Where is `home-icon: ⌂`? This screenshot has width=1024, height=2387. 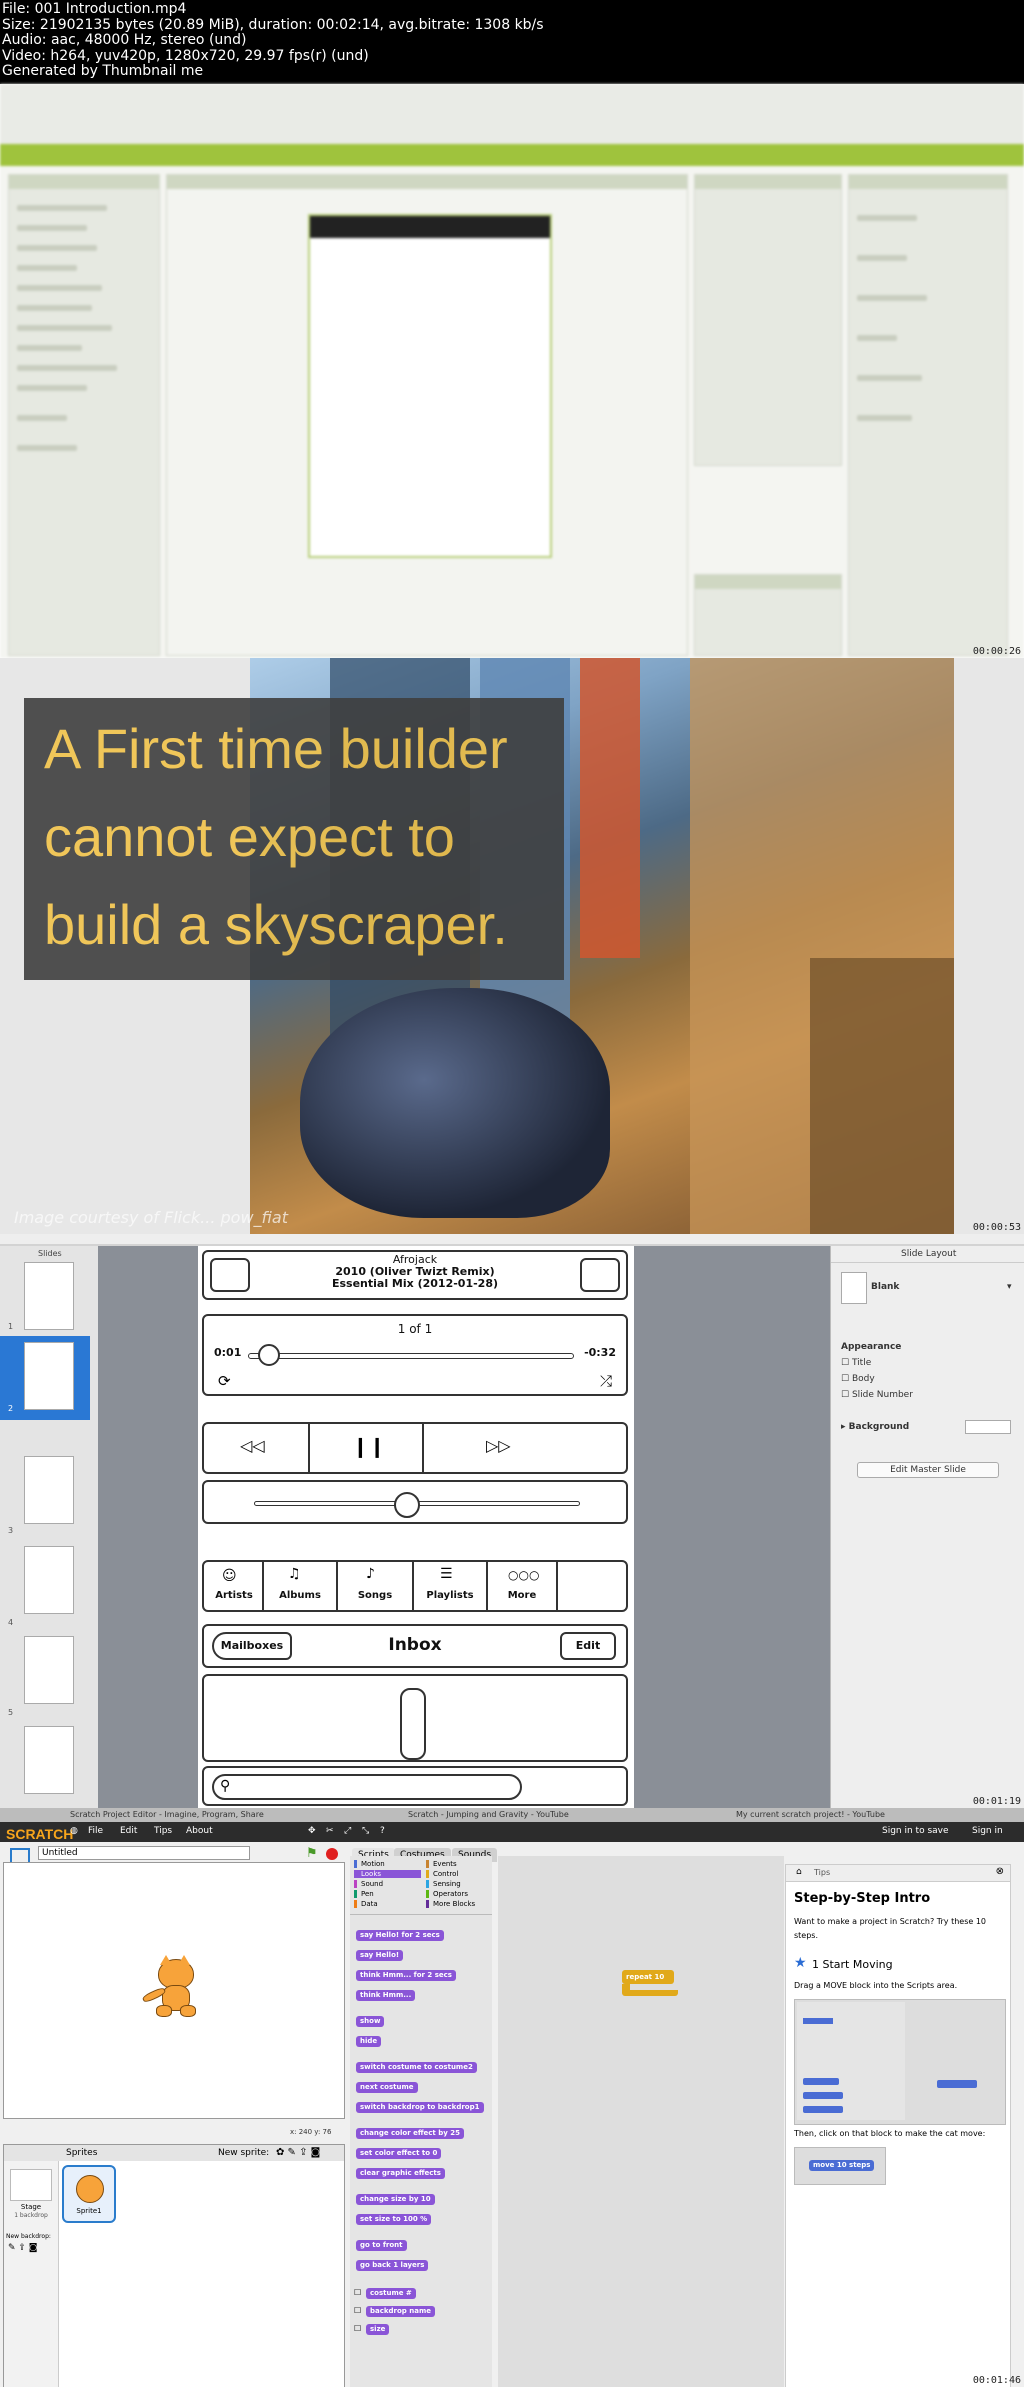
home-icon: ⌂ is located at coordinates (799, 1872).